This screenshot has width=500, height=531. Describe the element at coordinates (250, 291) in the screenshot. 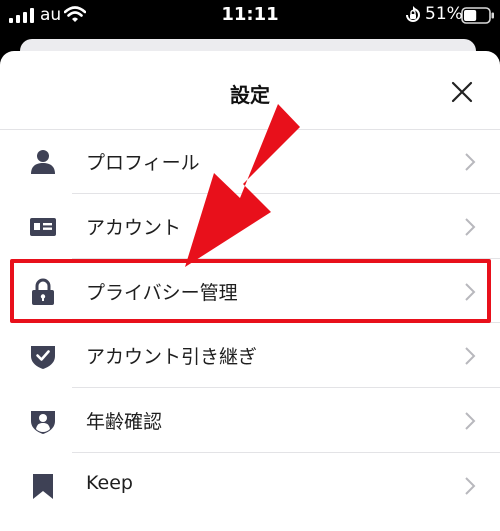

I see `highlight-box` at that location.